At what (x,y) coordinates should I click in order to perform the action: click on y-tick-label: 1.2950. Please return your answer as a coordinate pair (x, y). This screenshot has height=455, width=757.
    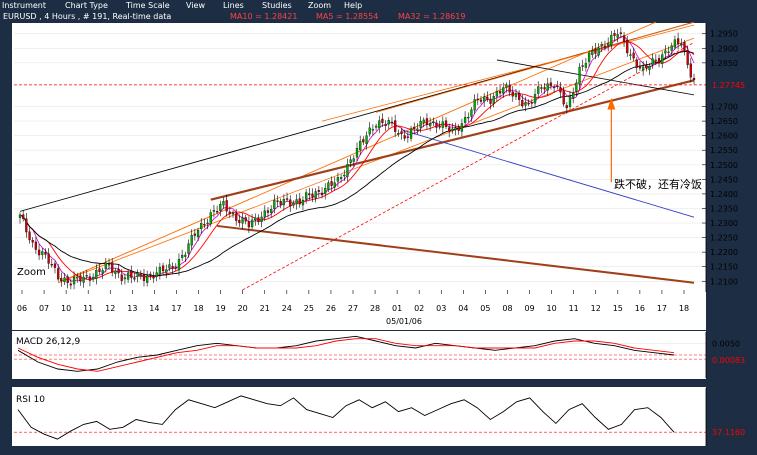
    Looking at the image, I should click on (724, 34).